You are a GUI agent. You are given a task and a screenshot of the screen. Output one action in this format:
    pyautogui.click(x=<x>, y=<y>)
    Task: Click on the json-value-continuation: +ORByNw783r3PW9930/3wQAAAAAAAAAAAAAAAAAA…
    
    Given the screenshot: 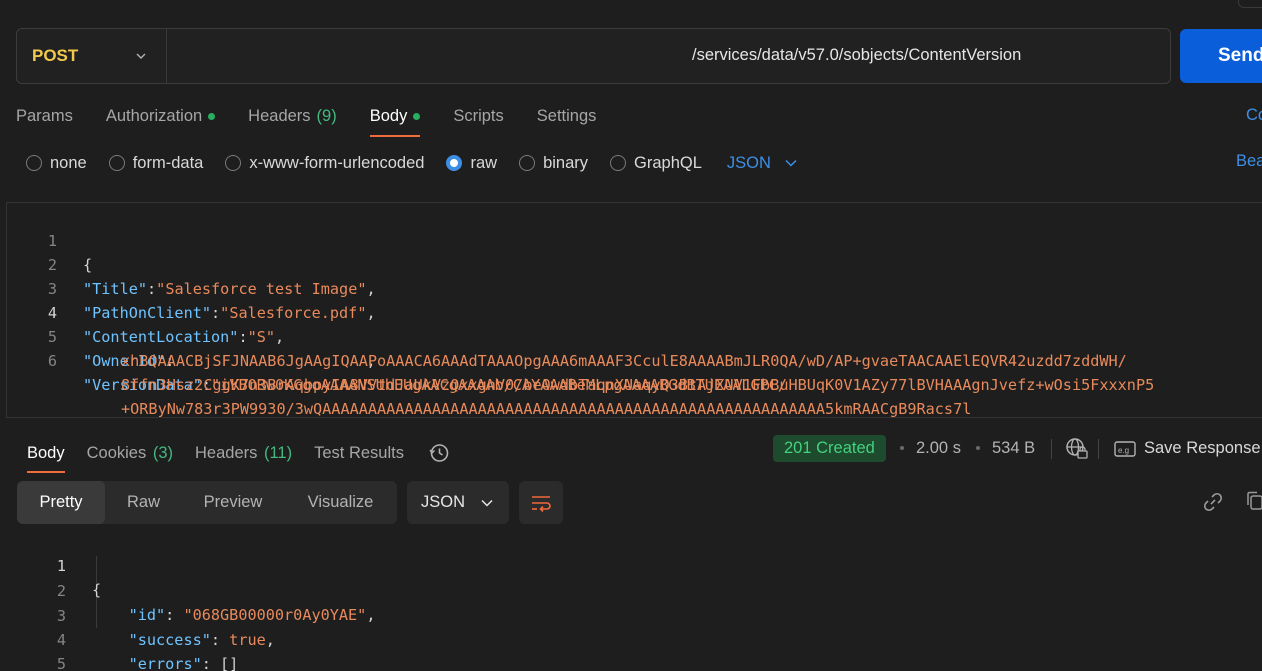 What is the action you would take?
    pyautogui.click(x=546, y=409)
    